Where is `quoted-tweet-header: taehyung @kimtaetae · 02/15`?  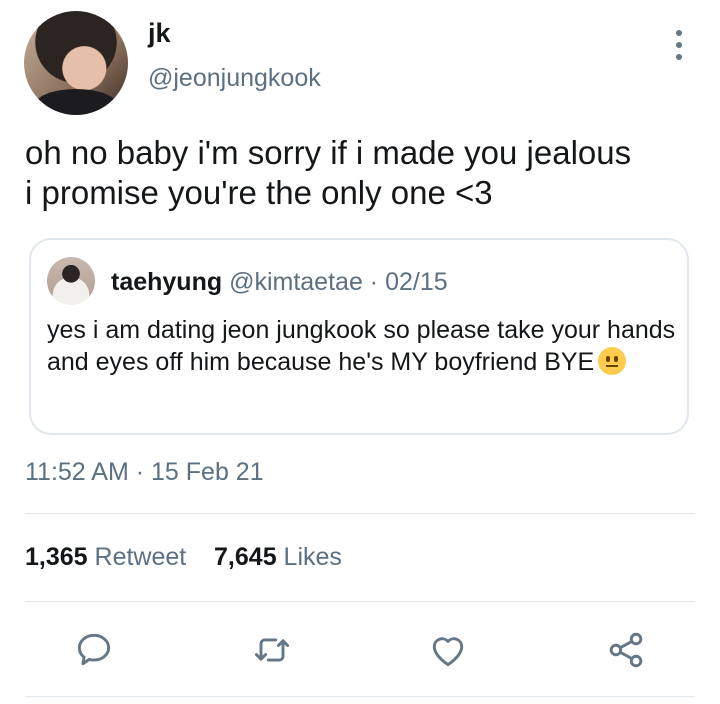
quoted-tweet-header: taehyung @kimtaetae · 02/15 is located at coordinates (279, 282).